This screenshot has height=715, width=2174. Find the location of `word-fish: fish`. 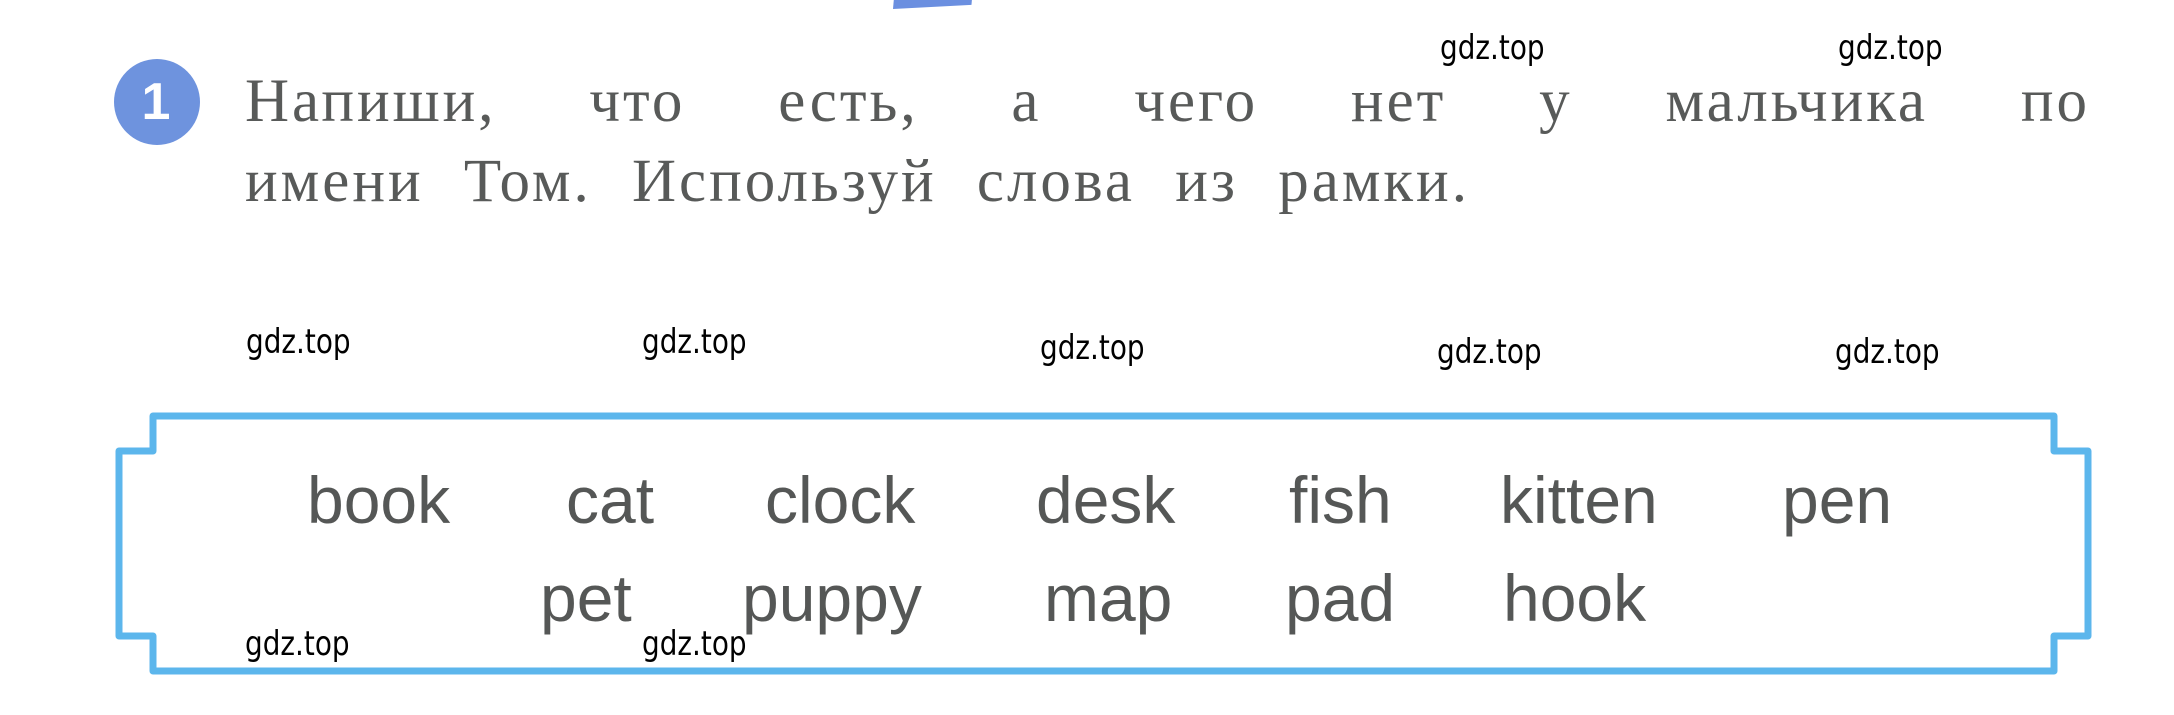

word-fish: fish is located at coordinates (1340, 500).